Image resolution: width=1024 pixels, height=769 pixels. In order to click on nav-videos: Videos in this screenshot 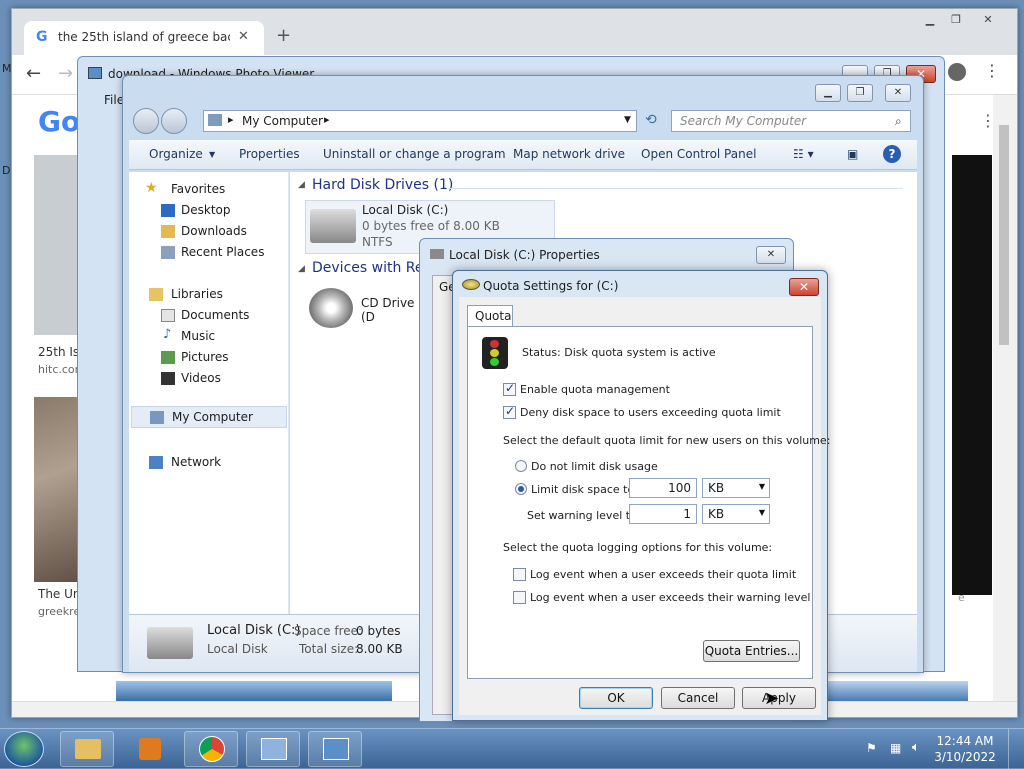, I will do `click(191, 378)`.